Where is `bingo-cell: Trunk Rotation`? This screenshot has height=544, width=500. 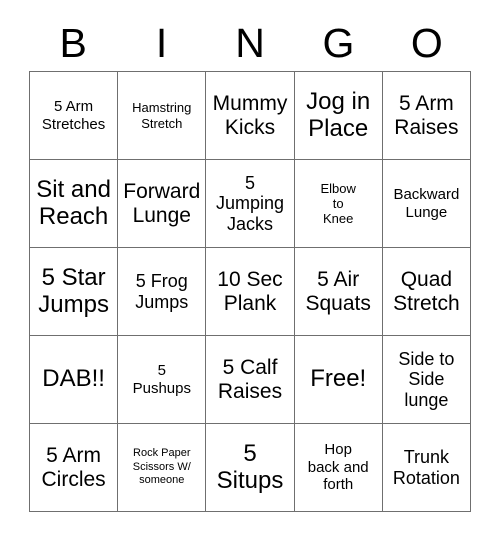 bingo-cell: Trunk Rotation is located at coordinates (426, 468).